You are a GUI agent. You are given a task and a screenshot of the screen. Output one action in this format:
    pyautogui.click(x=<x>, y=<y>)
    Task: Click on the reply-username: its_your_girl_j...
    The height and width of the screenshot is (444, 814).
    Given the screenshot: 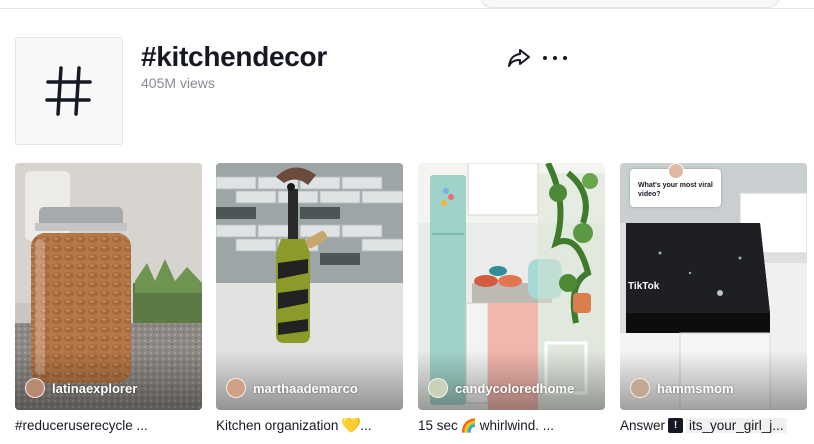 What is the action you would take?
    pyautogui.click(x=736, y=425)
    